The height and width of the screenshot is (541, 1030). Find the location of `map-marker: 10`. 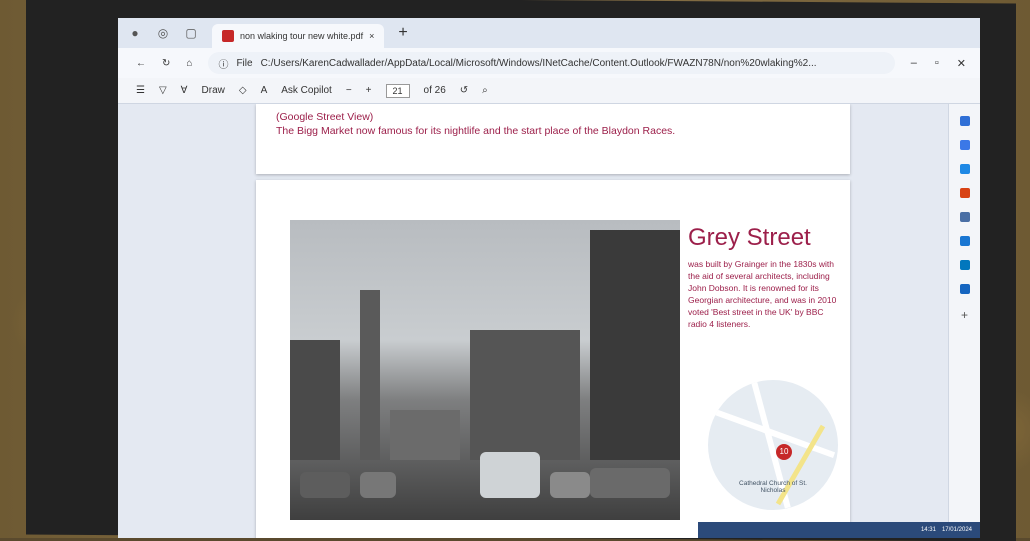

map-marker: 10 is located at coordinates (784, 452).